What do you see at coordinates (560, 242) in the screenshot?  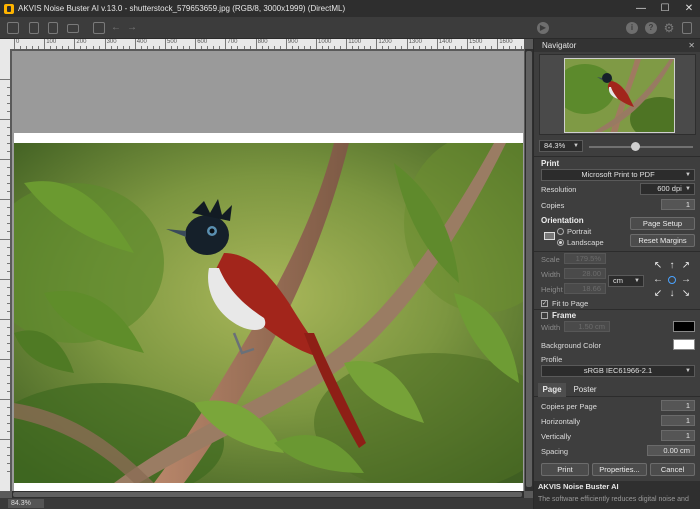 I see `landscape-radio` at bounding box center [560, 242].